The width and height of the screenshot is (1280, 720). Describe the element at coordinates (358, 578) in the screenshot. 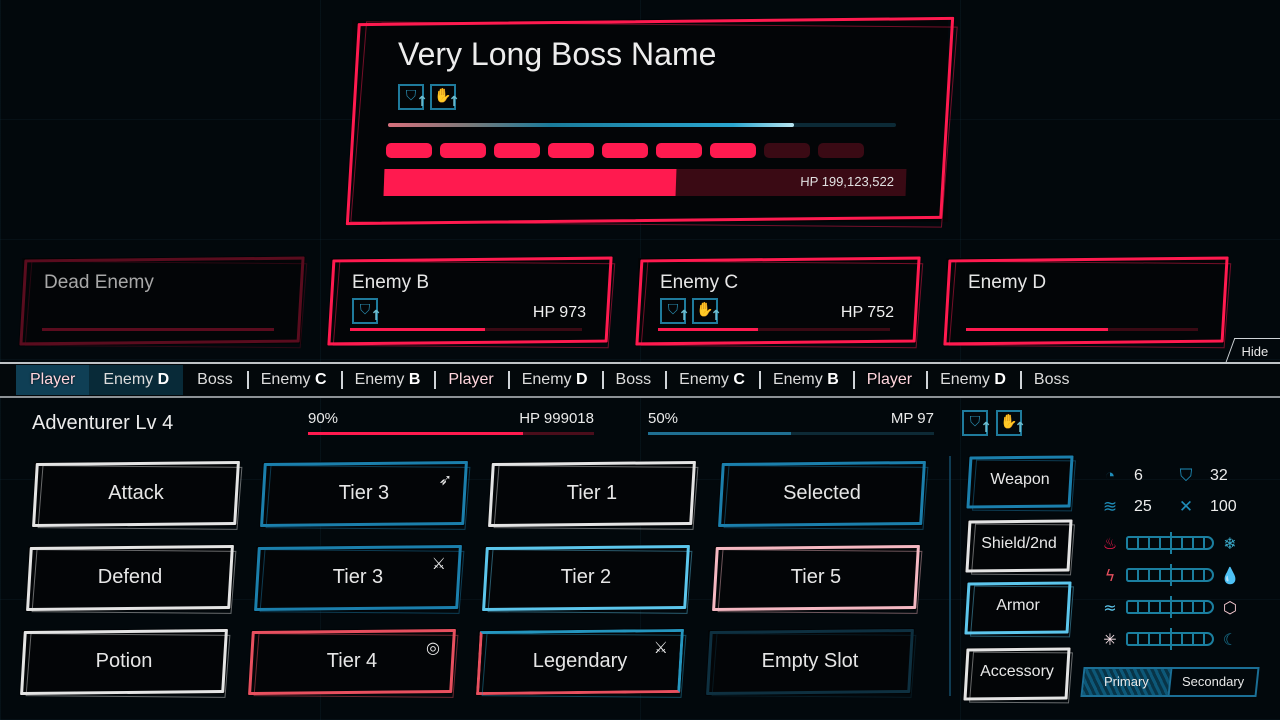

I see `action-button: Tier 3 ⚔` at that location.